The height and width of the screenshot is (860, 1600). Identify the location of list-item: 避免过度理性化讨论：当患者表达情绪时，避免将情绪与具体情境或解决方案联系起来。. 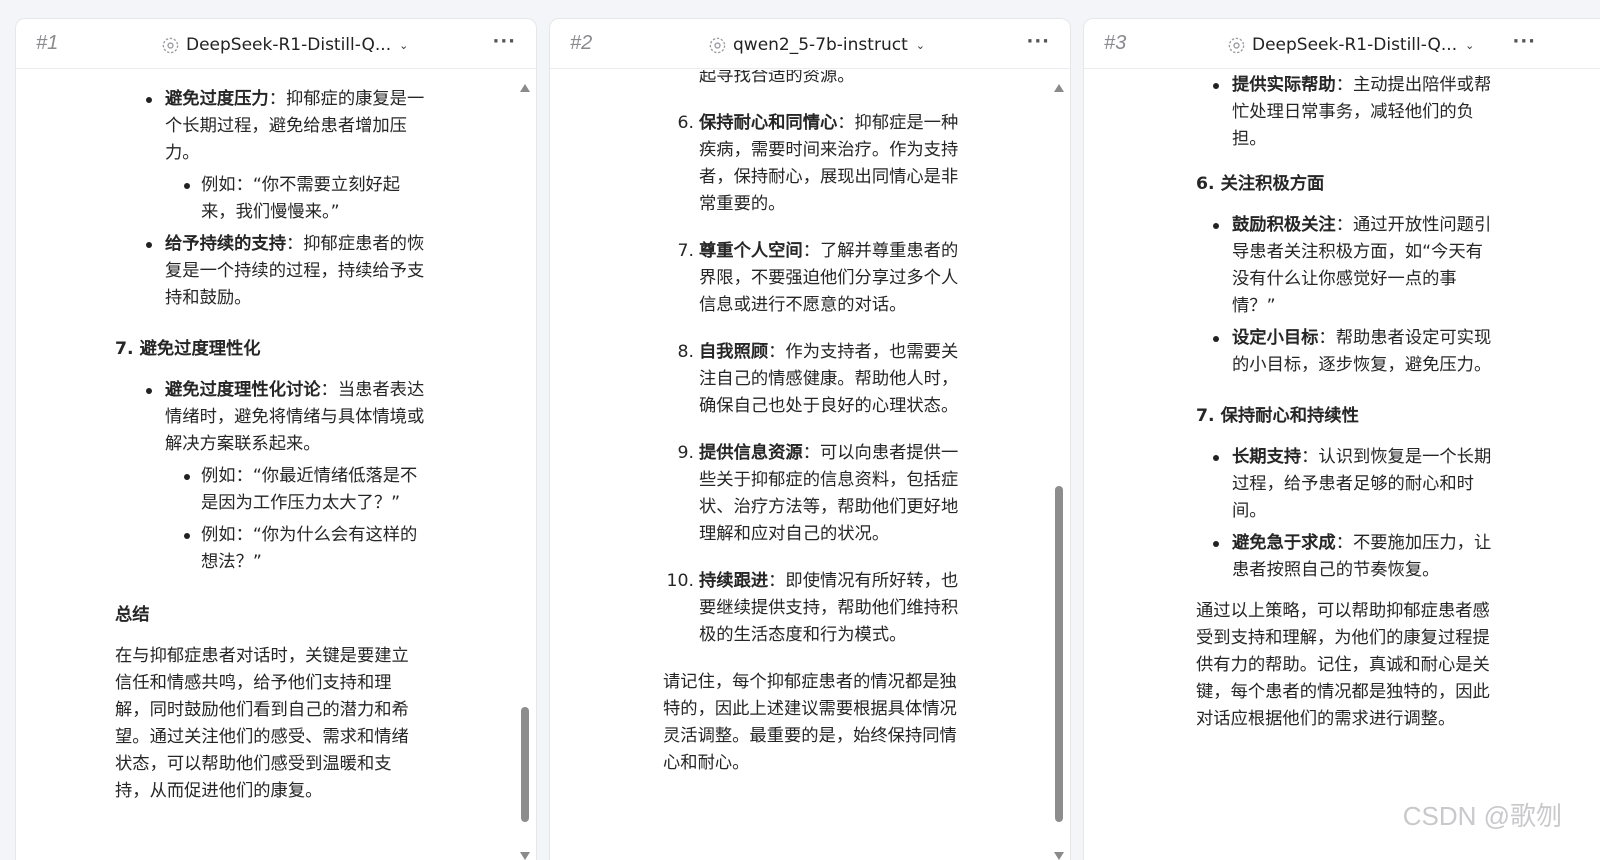
(280, 417).